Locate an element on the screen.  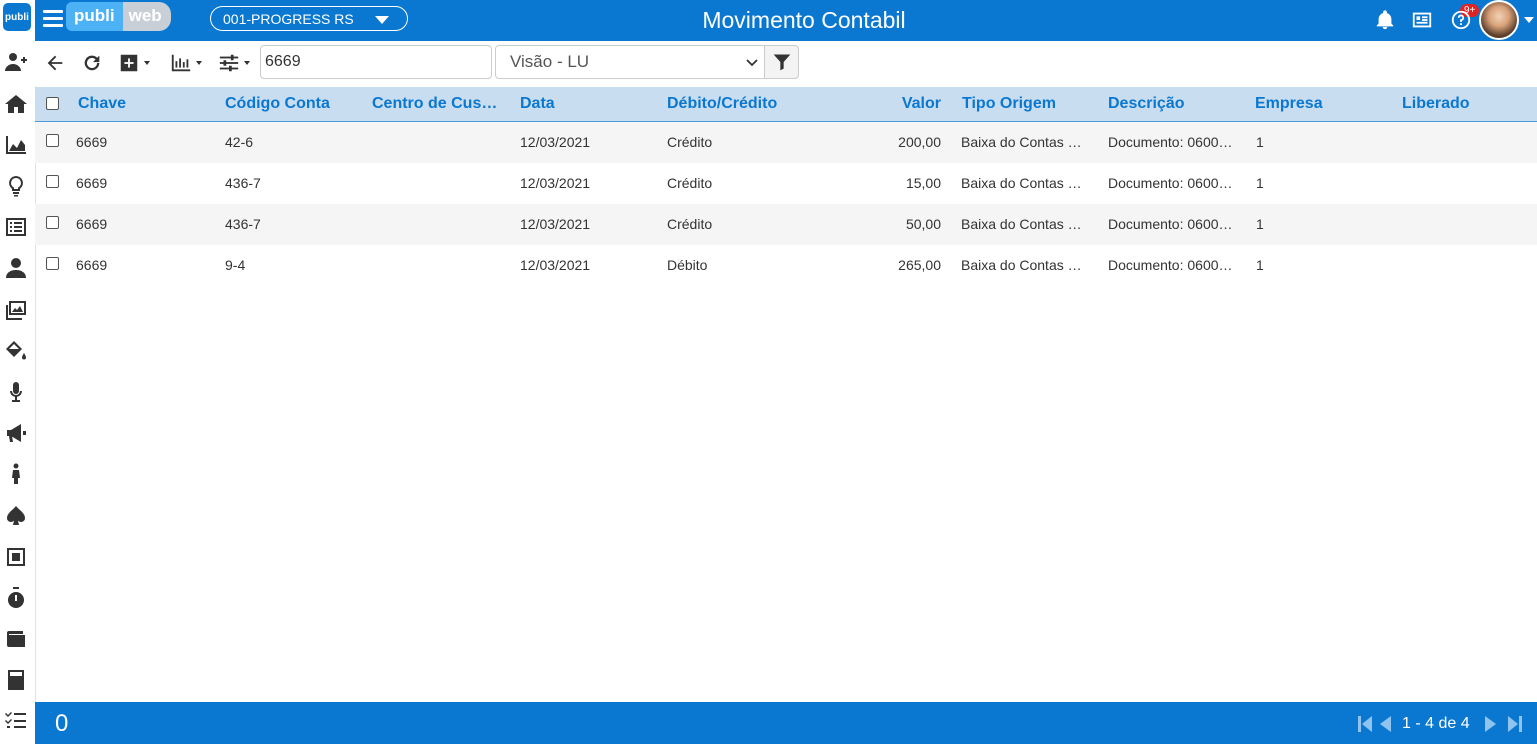
cell-valor: 15,00 is located at coordinates (923, 183).